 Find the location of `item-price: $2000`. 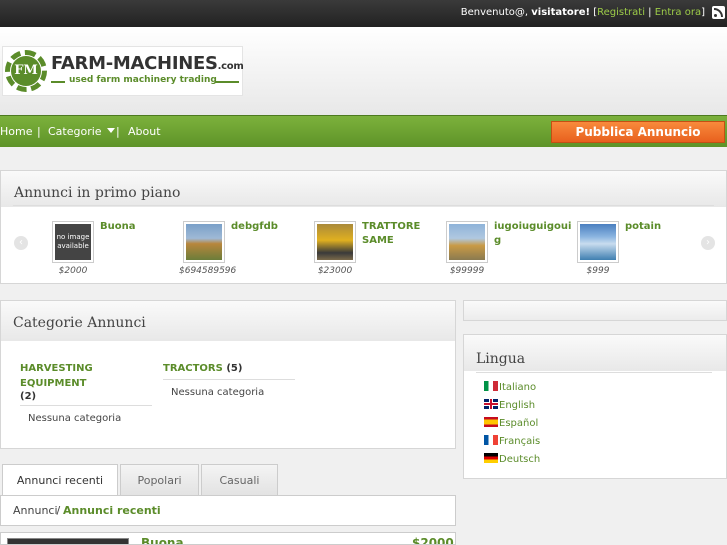

item-price: $2000 is located at coordinates (73, 271).